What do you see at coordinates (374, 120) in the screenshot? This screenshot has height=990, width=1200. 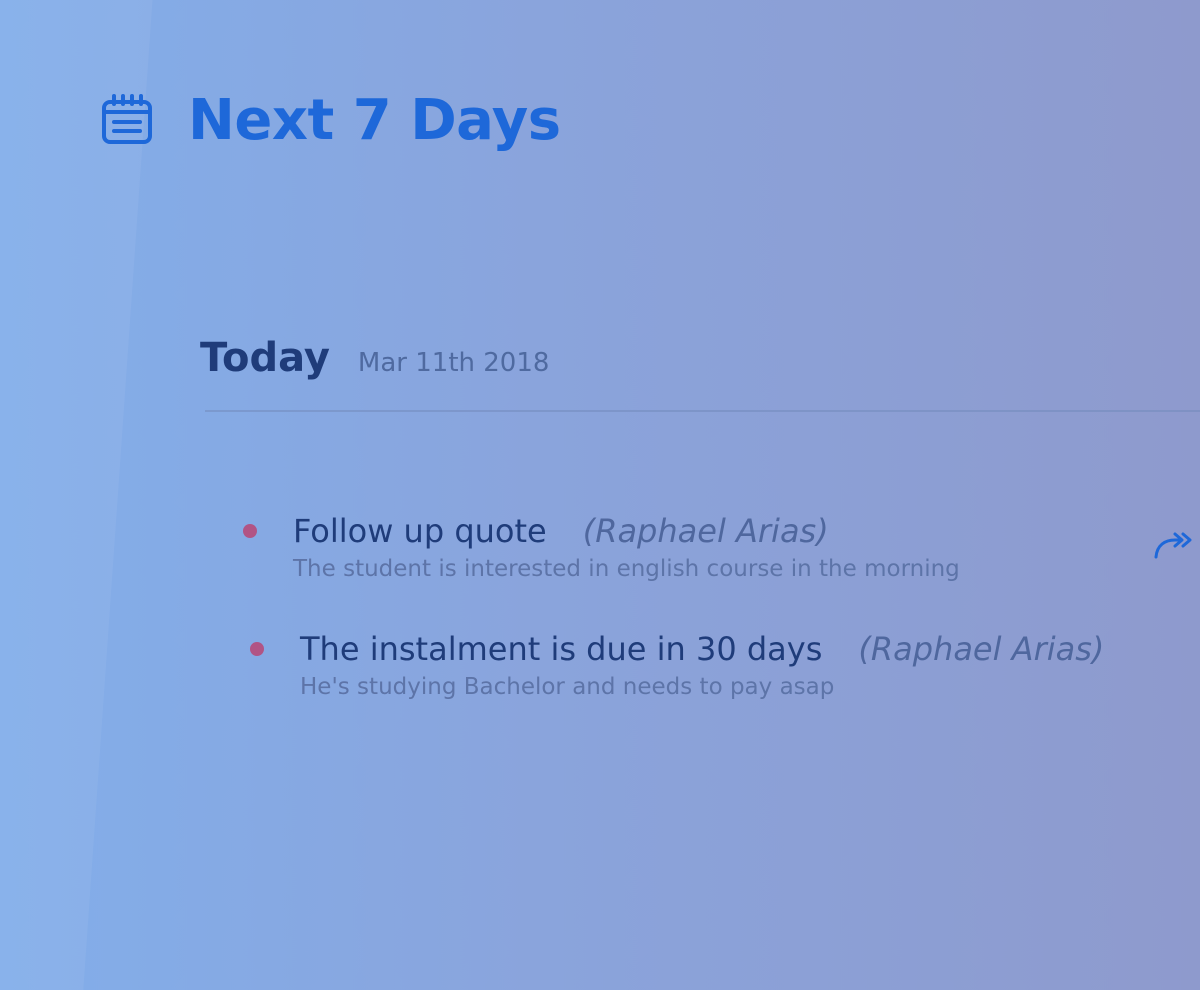 I see `page-title: Next 7 Days` at bounding box center [374, 120].